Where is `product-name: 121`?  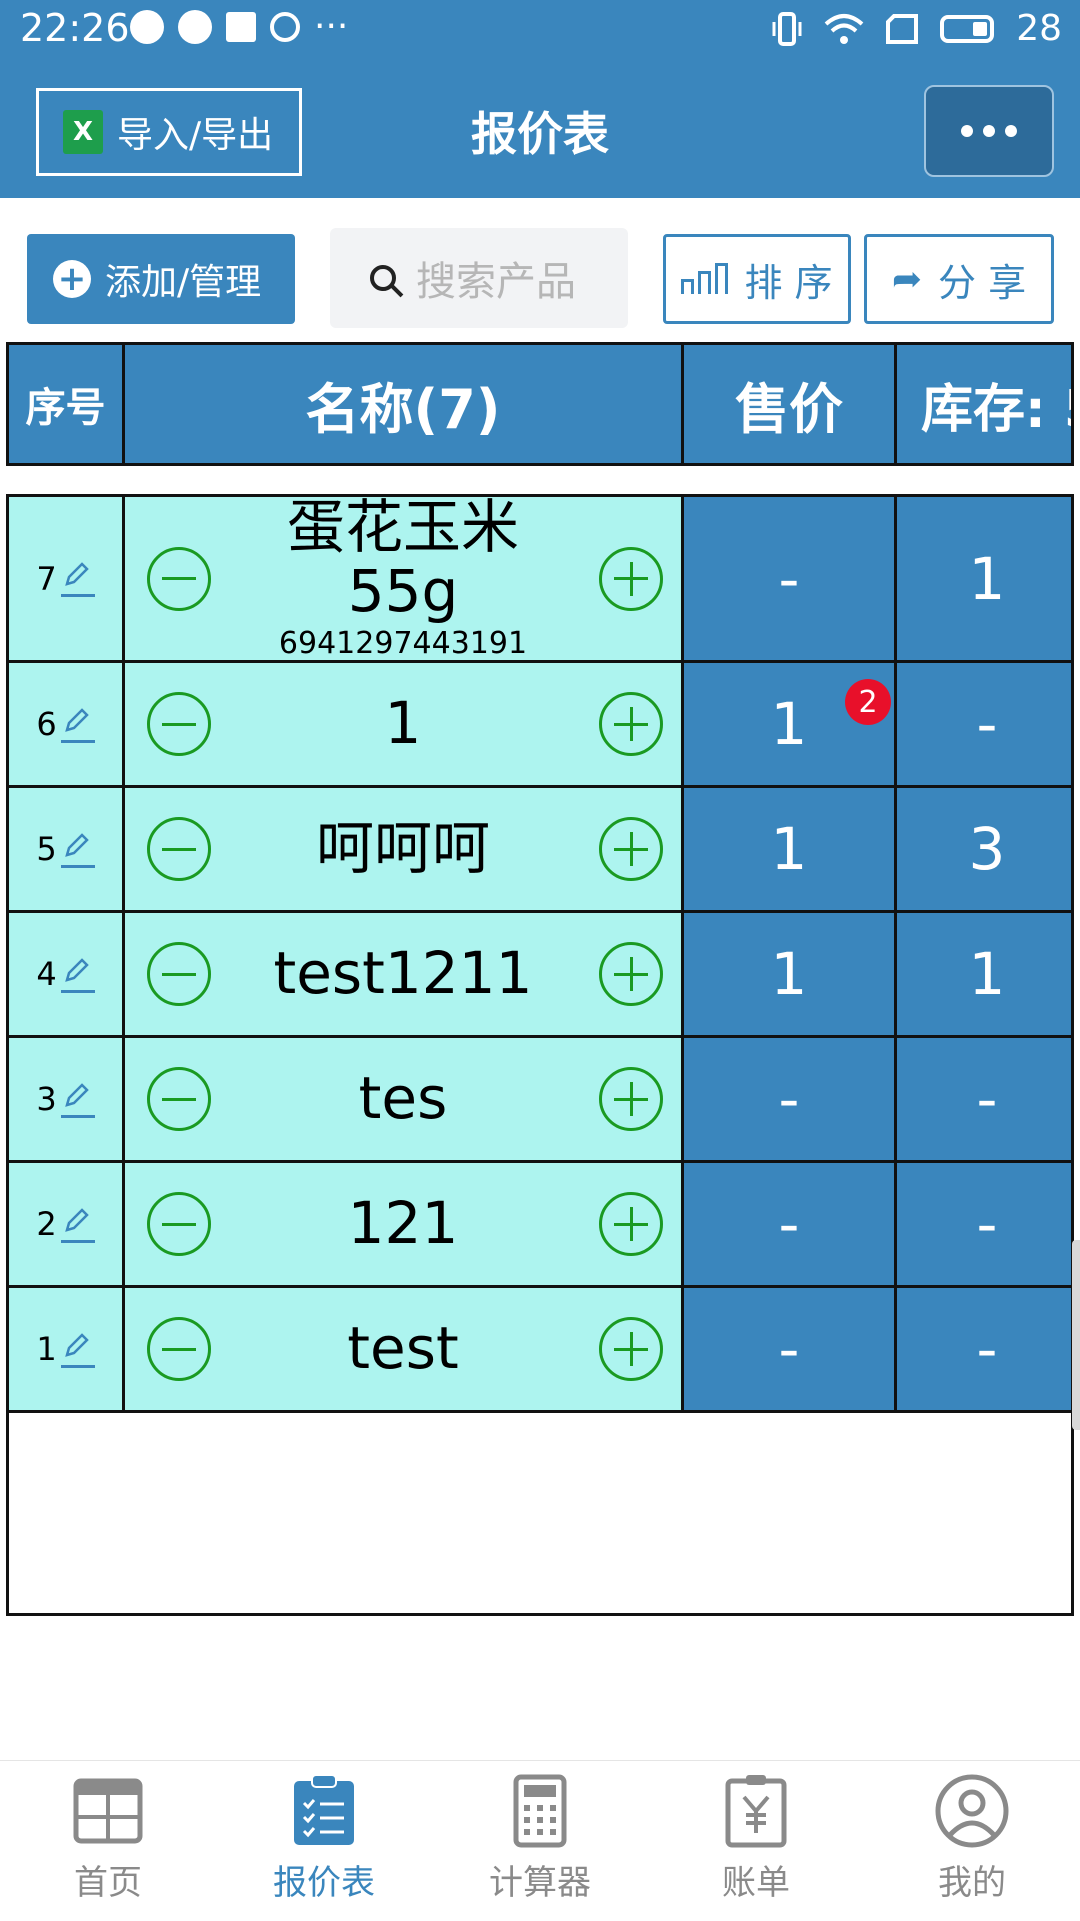
product-name: 121 is located at coordinates (403, 1223).